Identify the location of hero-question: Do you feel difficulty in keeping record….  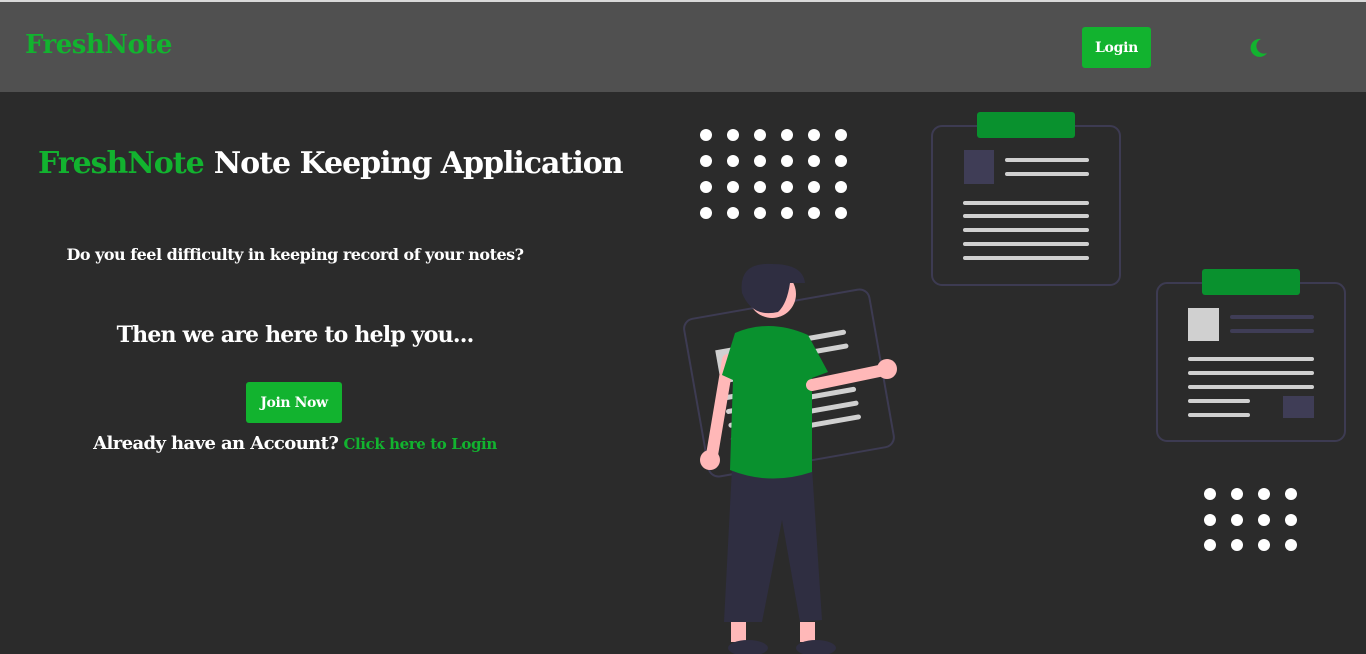
(295, 254).